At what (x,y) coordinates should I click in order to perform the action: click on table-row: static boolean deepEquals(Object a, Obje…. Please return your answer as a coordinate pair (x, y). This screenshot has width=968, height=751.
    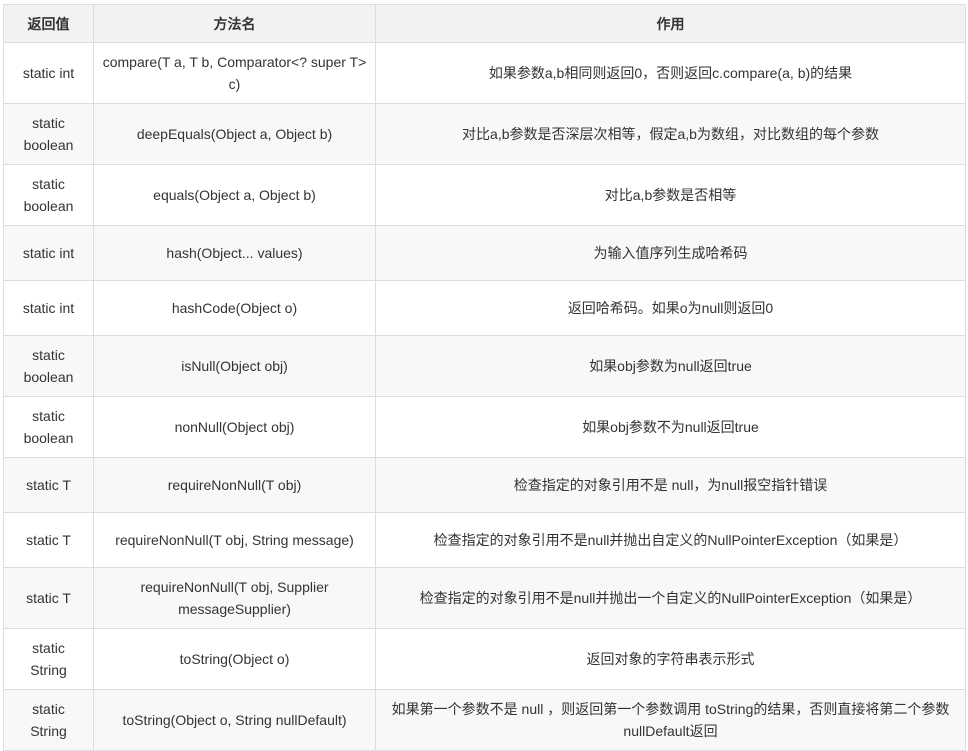
    Looking at the image, I should click on (484, 134).